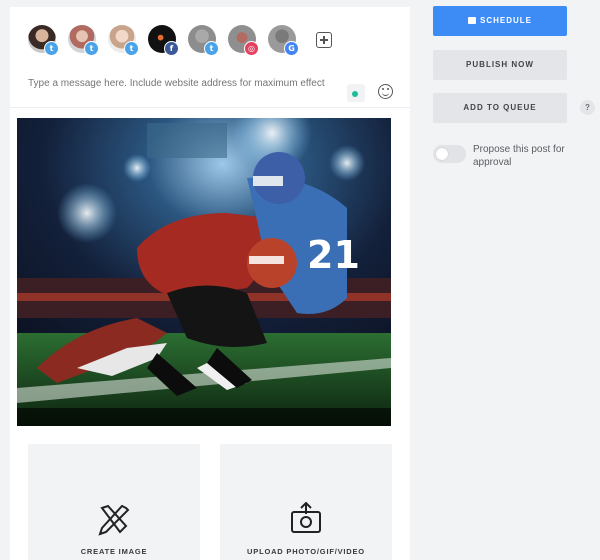 This screenshot has width=600, height=560. I want to click on approval-toggle, so click(449, 154).